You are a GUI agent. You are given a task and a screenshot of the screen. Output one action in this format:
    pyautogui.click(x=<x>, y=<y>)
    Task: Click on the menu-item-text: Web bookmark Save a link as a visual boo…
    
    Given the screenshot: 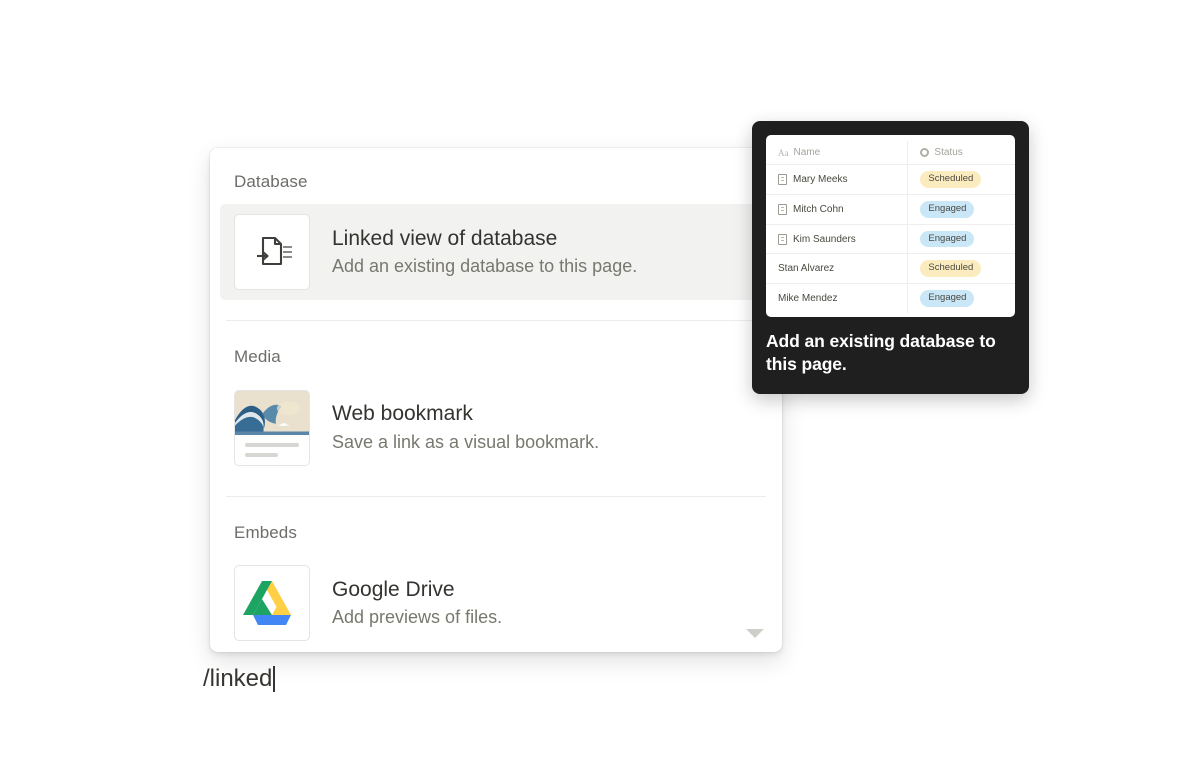 What is the action you would take?
    pyautogui.click(x=465, y=427)
    